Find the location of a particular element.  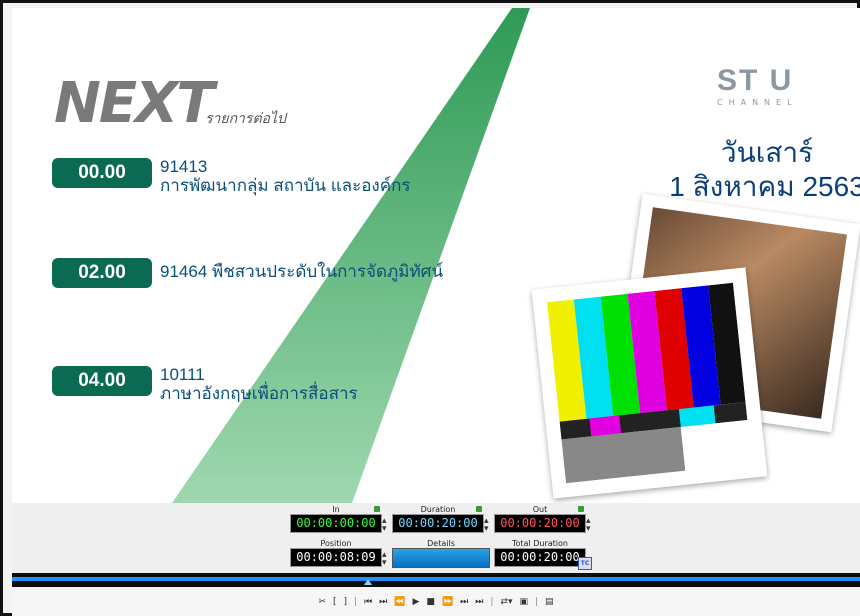

out-spinner: ▴ ▾ is located at coordinates (588, 525).